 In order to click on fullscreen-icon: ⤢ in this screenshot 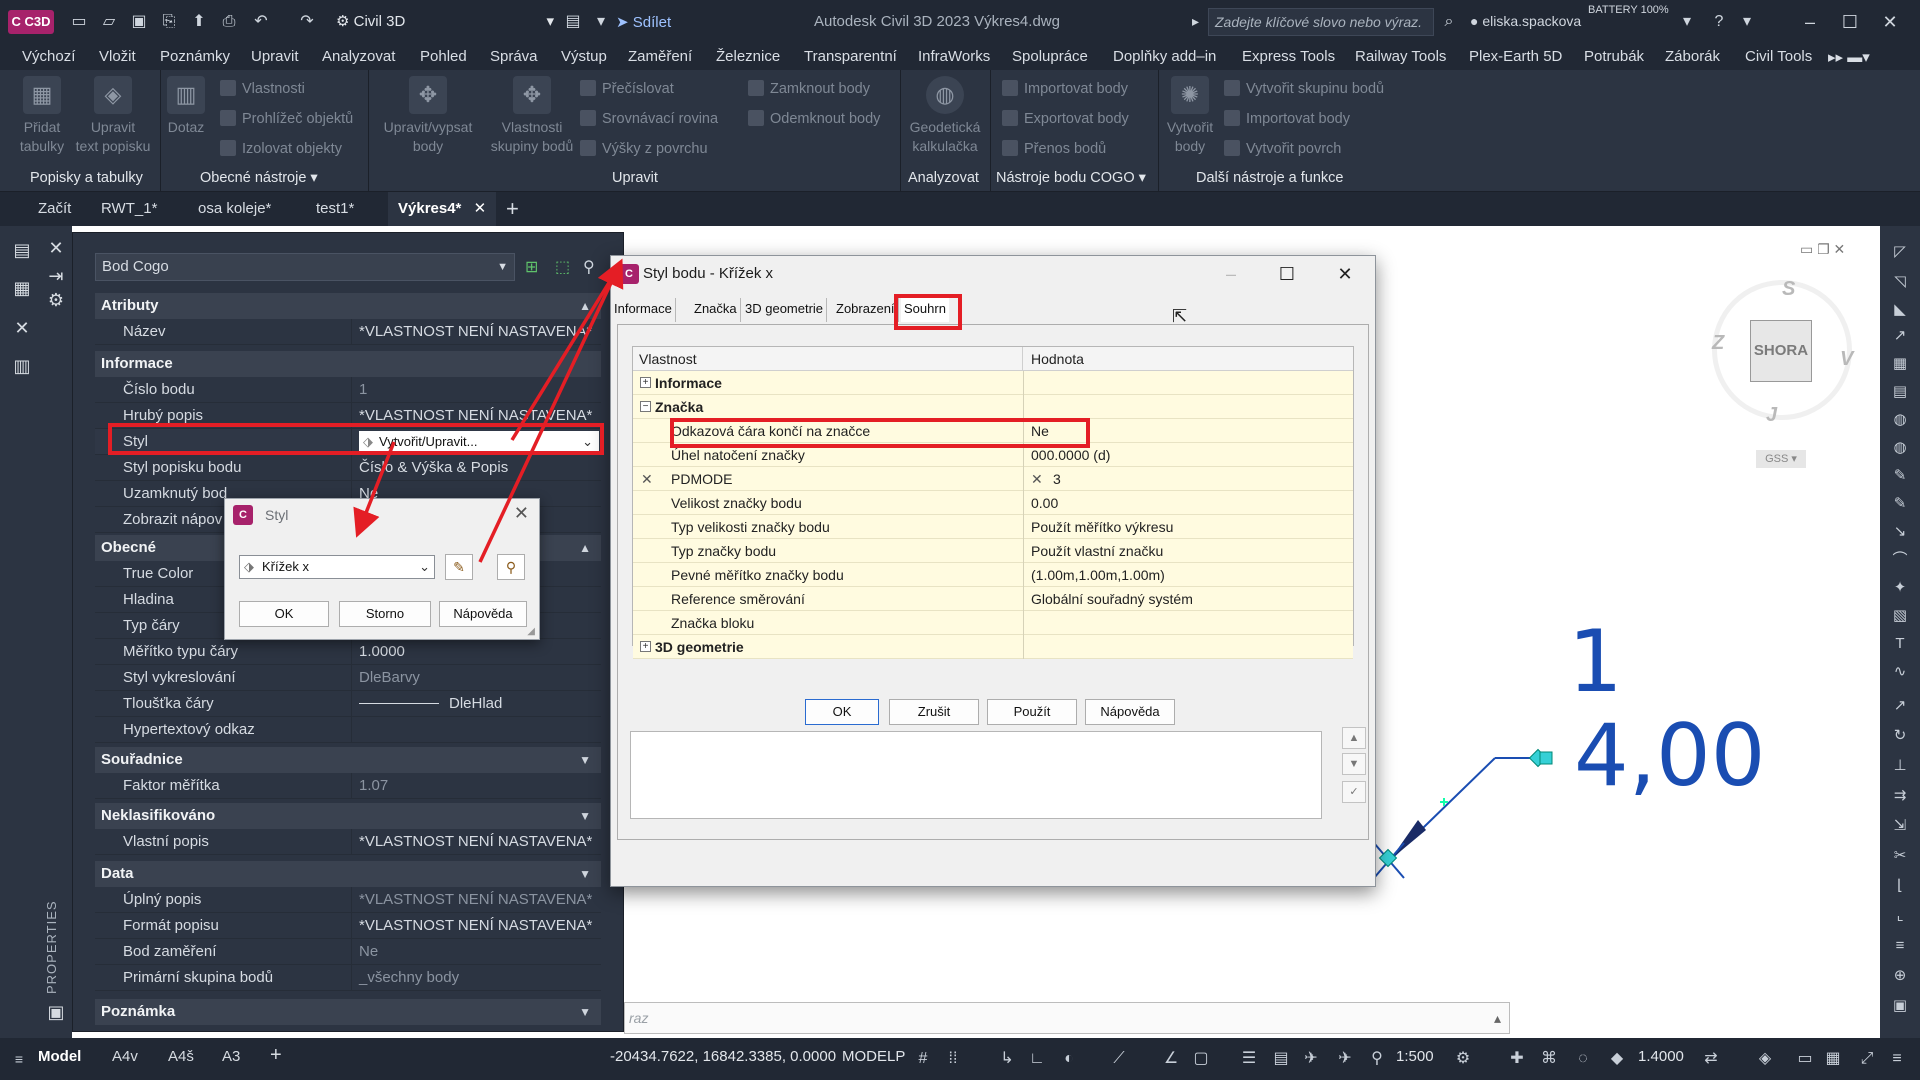, I will do `click(1867, 1059)`.